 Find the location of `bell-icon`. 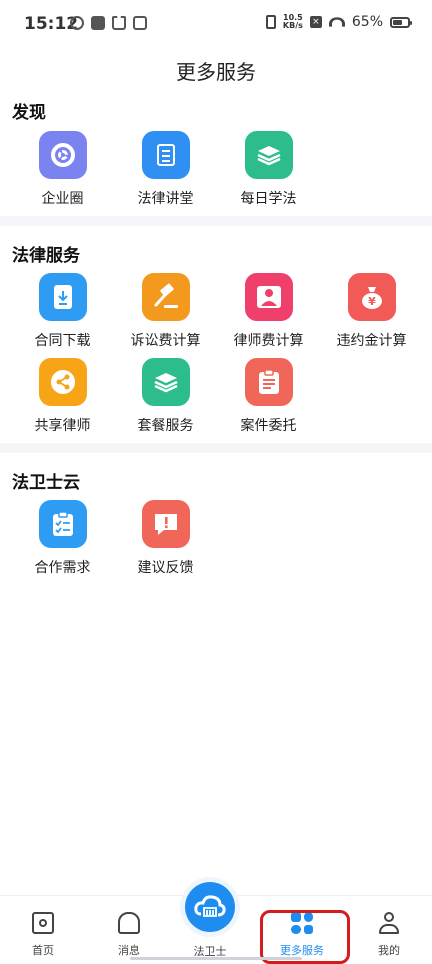

bell-icon is located at coordinates (129, 923).